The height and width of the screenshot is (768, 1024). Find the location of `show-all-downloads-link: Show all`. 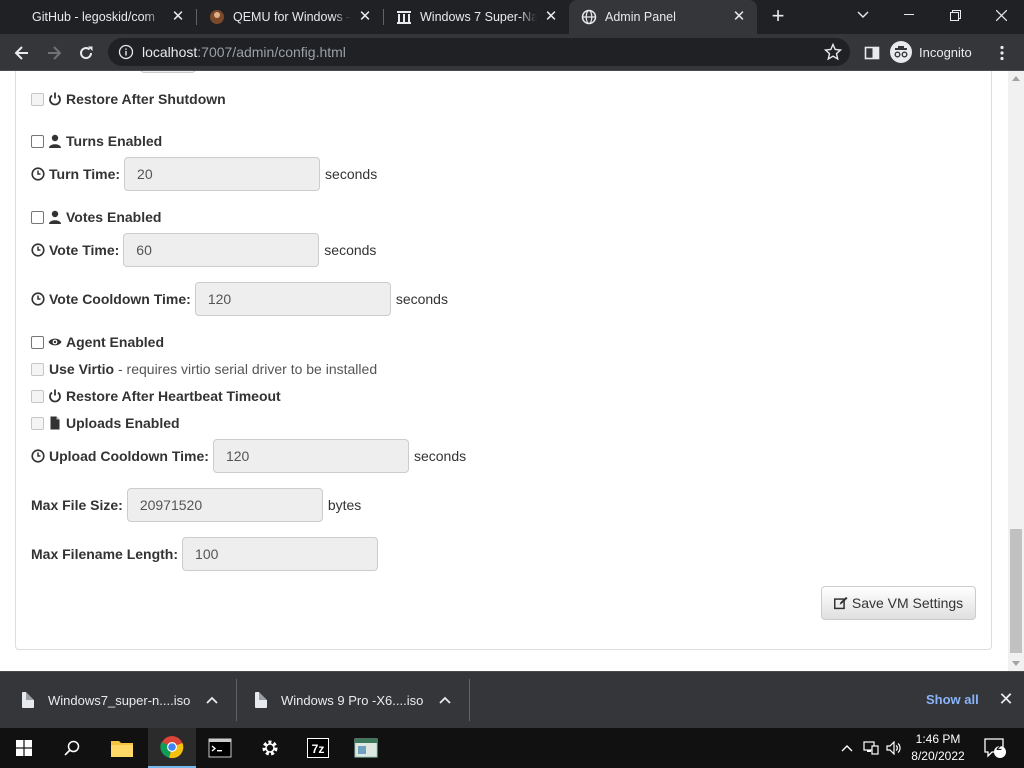

show-all-downloads-link: Show all is located at coordinates (952, 699).